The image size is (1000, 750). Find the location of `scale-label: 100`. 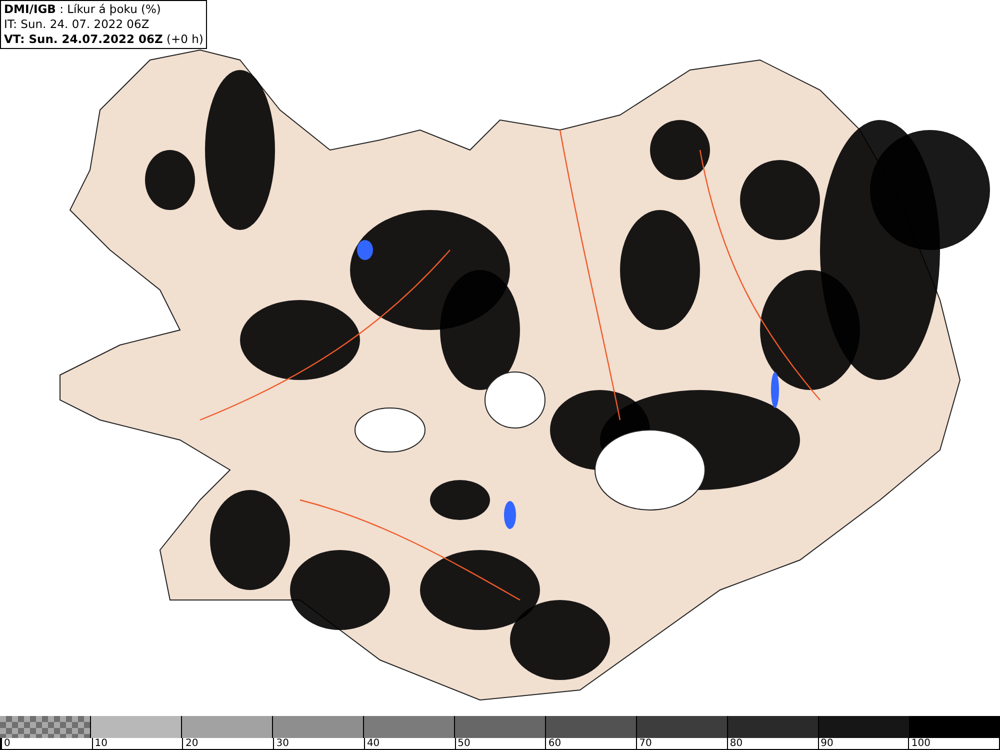

scale-label: 100 is located at coordinates (919, 743).